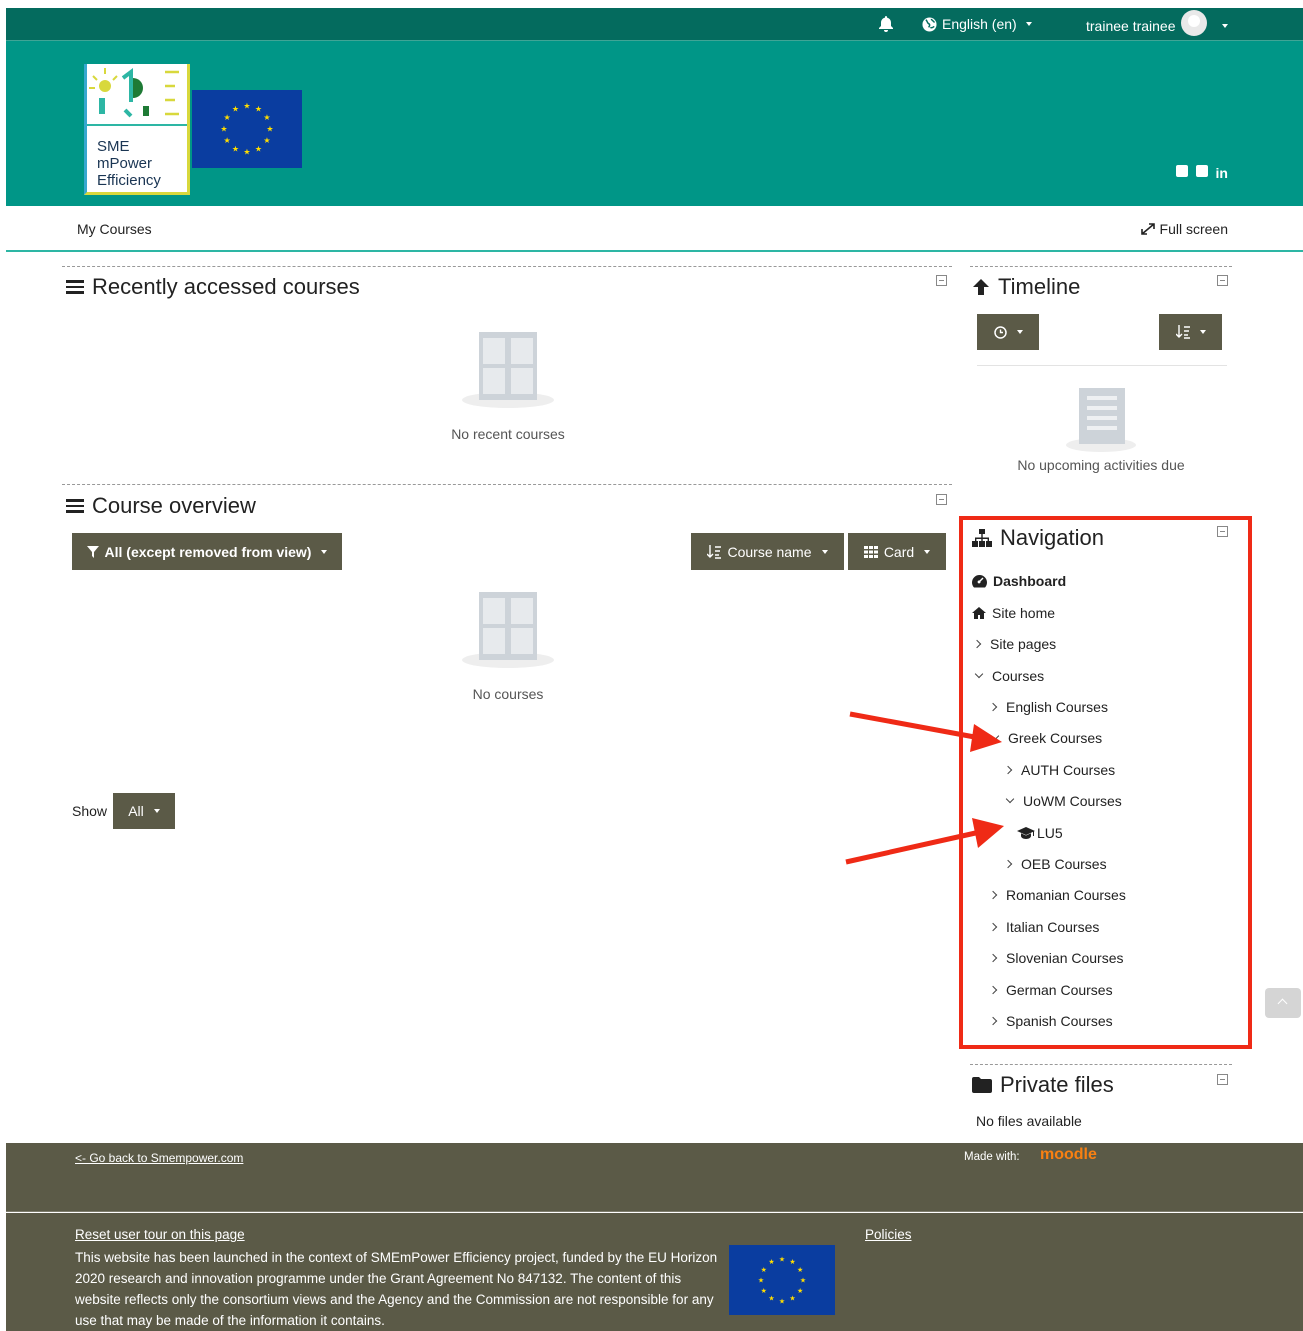 This screenshot has height=1331, width=1303. What do you see at coordinates (992, 1157) in the screenshot?
I see `made-with-label: Made with:` at bounding box center [992, 1157].